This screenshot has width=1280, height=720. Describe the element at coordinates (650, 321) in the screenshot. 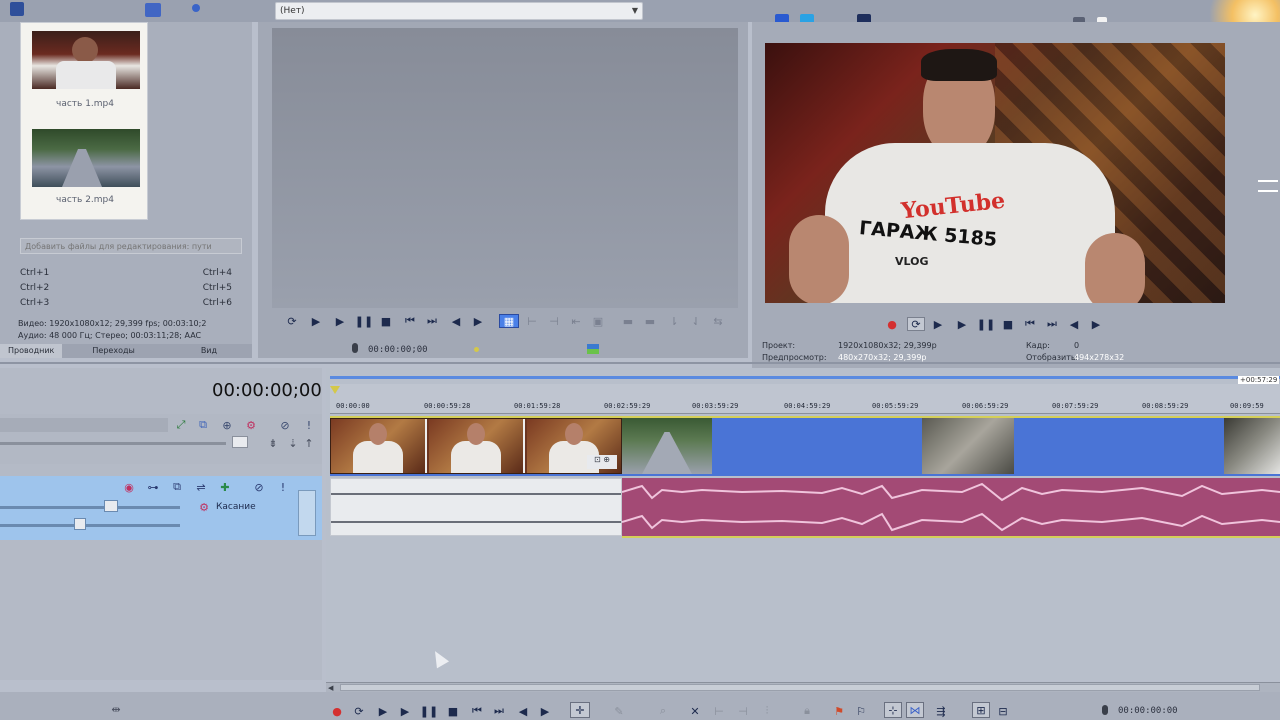

I see `insert-icon: ▬` at that location.